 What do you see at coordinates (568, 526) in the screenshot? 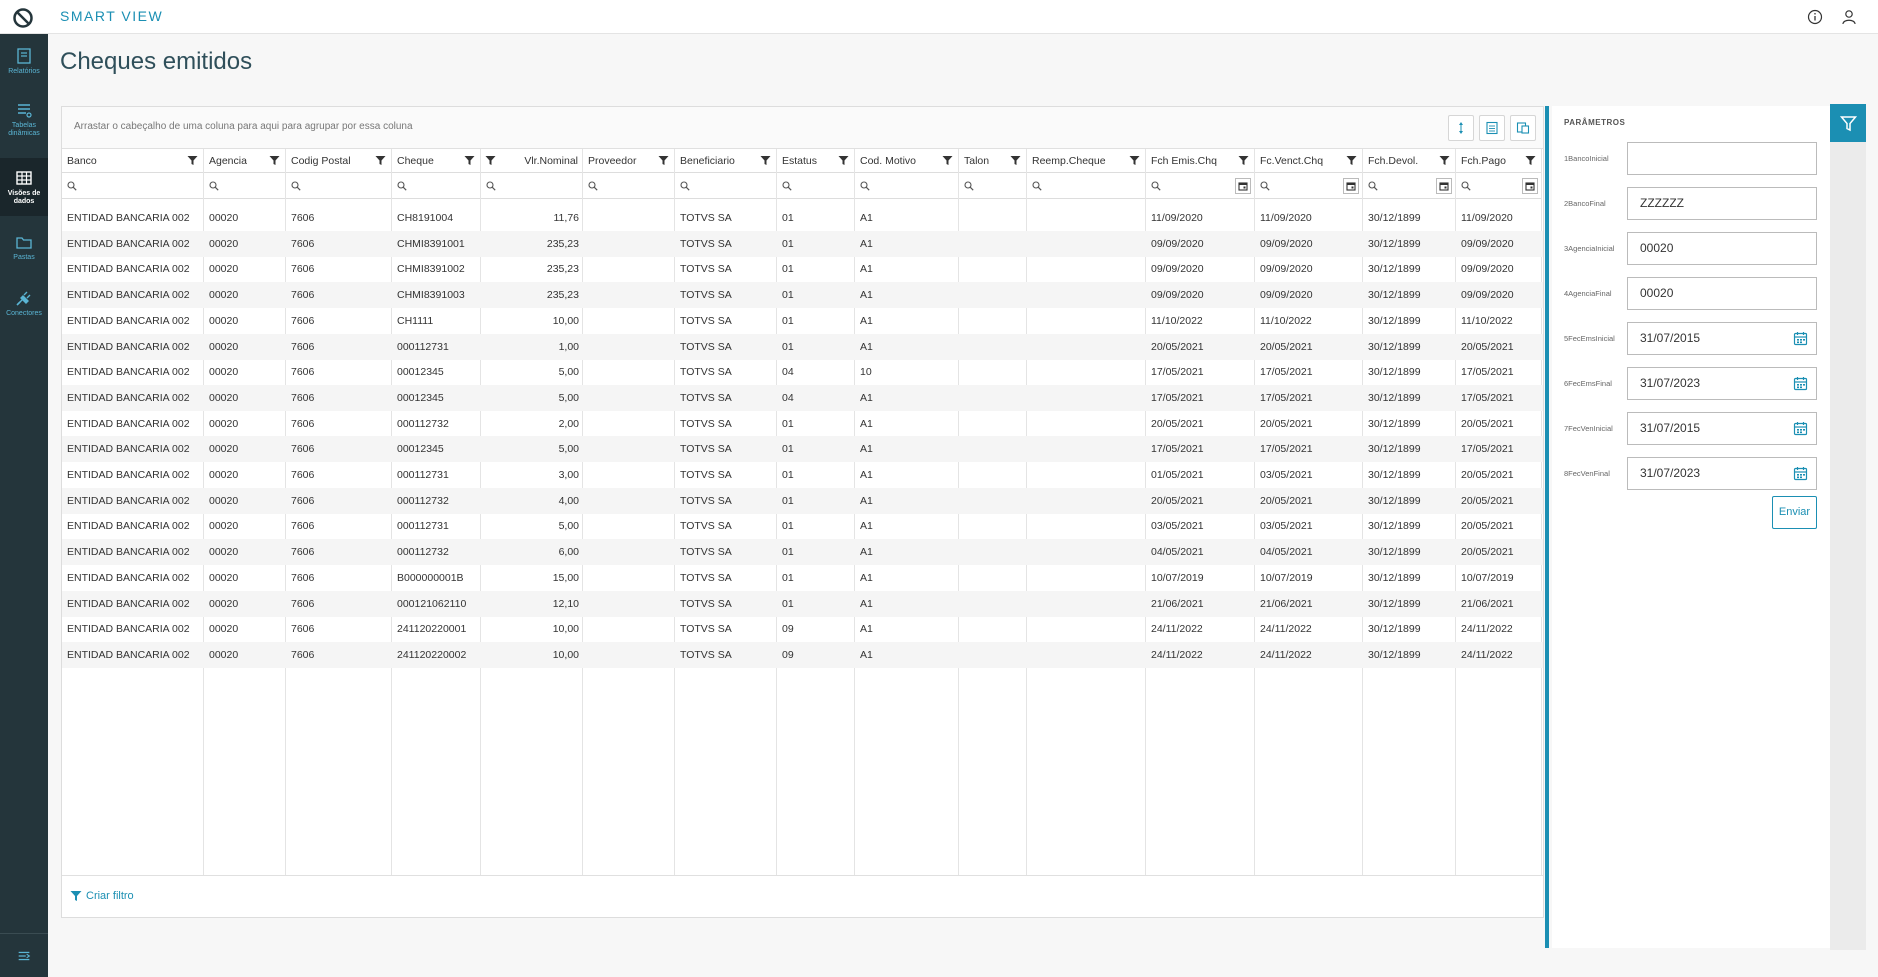
I see `cell-vlr-nominal: 5,00` at bounding box center [568, 526].